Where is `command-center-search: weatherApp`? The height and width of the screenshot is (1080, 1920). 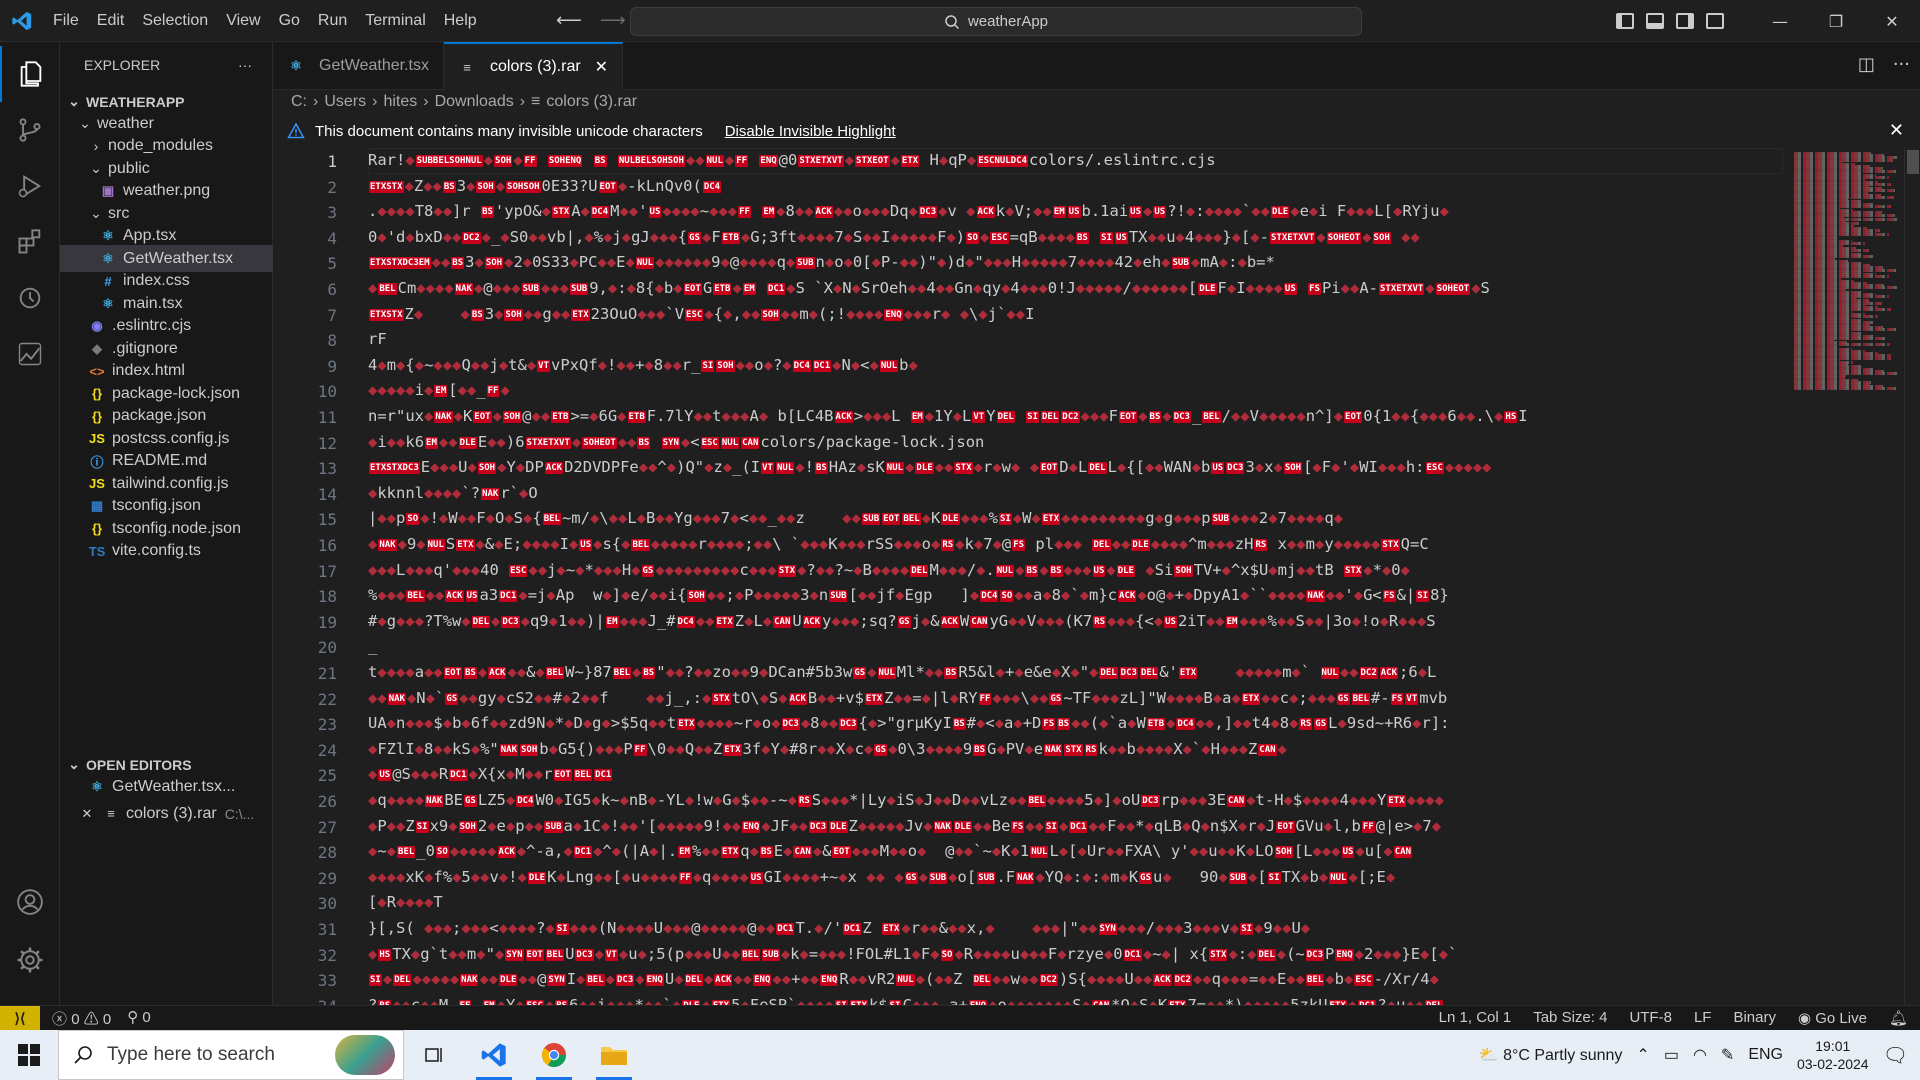 command-center-search: weatherApp is located at coordinates (996, 21).